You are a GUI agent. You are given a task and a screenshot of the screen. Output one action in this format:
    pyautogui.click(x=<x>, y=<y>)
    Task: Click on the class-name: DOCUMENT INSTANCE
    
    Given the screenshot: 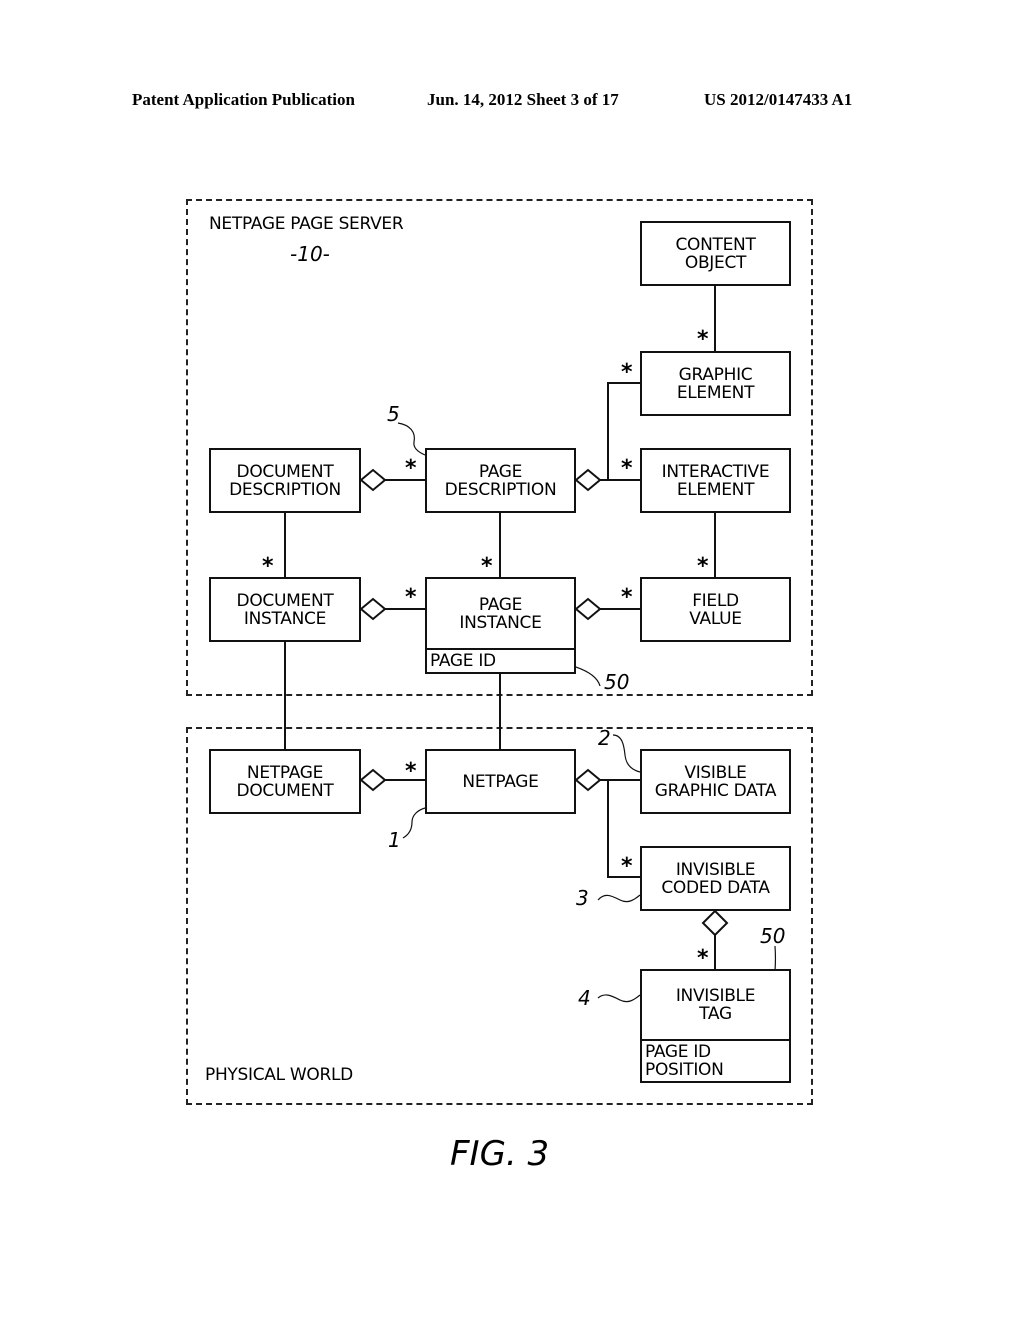 What is the action you would take?
    pyautogui.click(x=285, y=609)
    